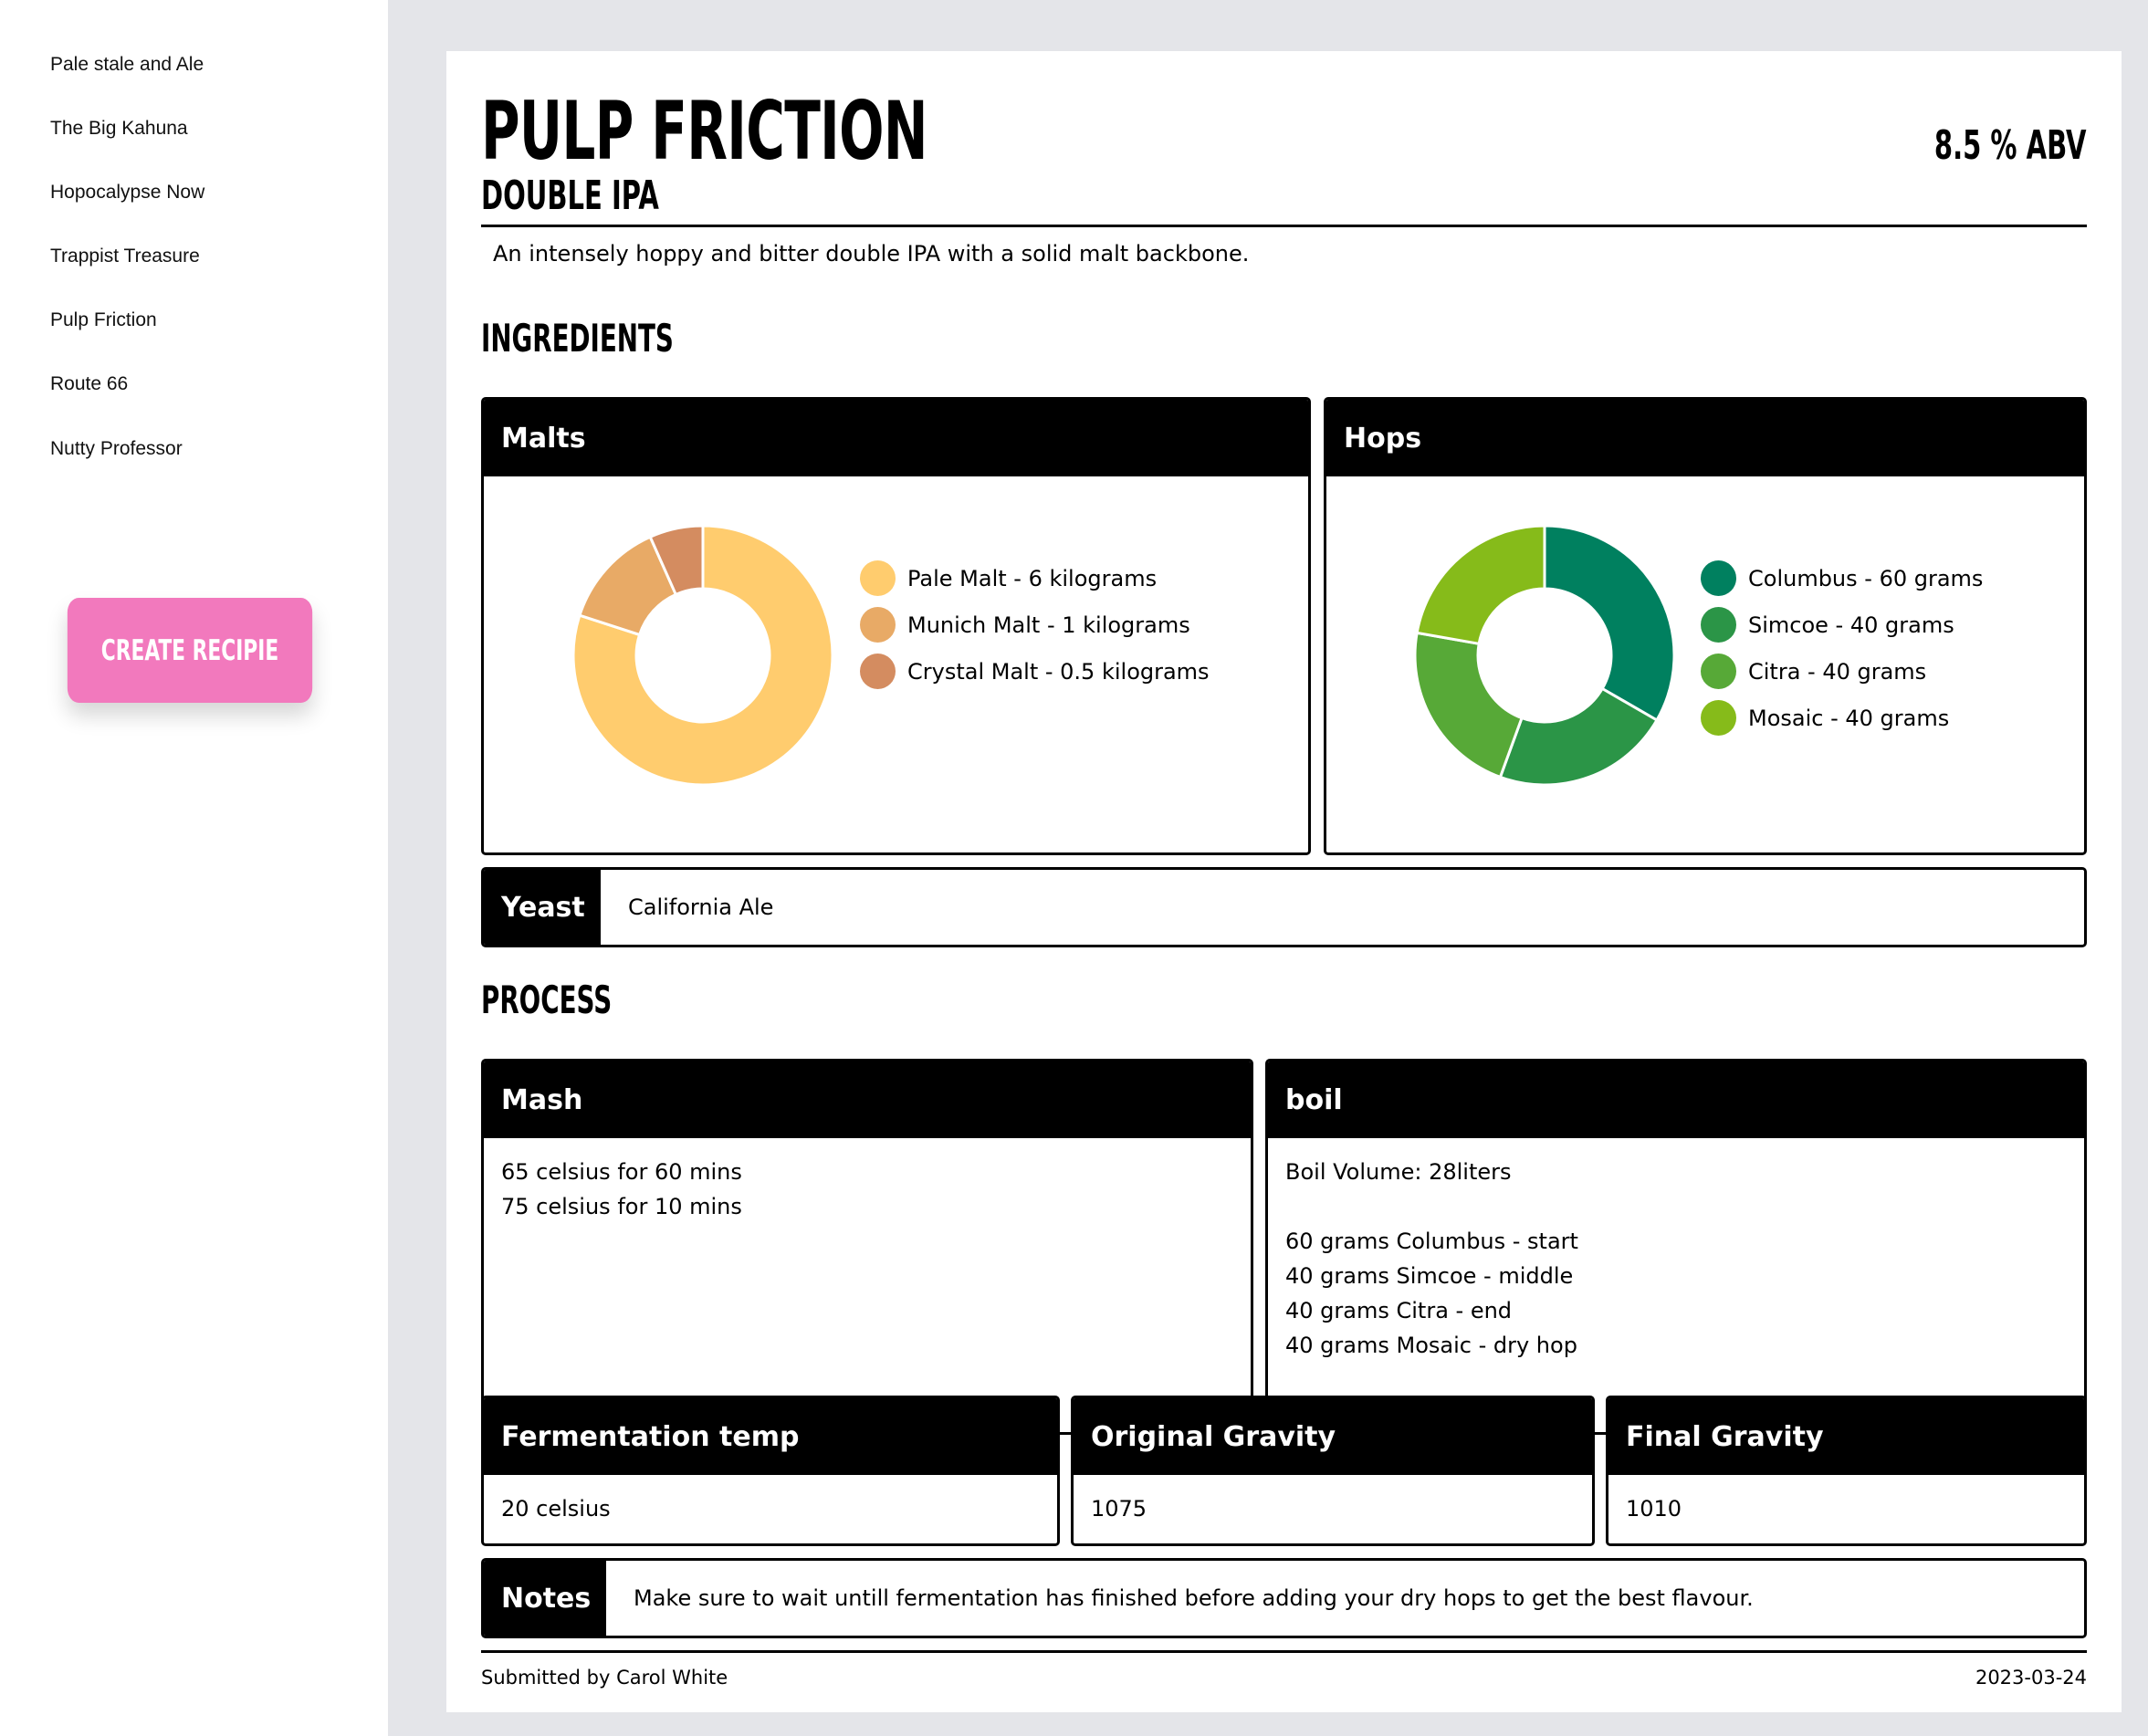  What do you see at coordinates (125, 256) in the screenshot?
I see `sidebar-item-trappist-treasure: Trappist Treasure` at bounding box center [125, 256].